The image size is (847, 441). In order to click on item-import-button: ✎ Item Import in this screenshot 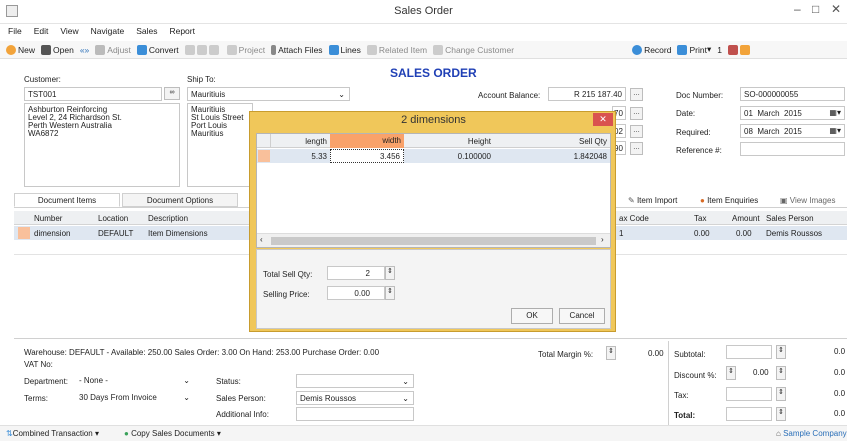, I will do `click(652, 200)`.